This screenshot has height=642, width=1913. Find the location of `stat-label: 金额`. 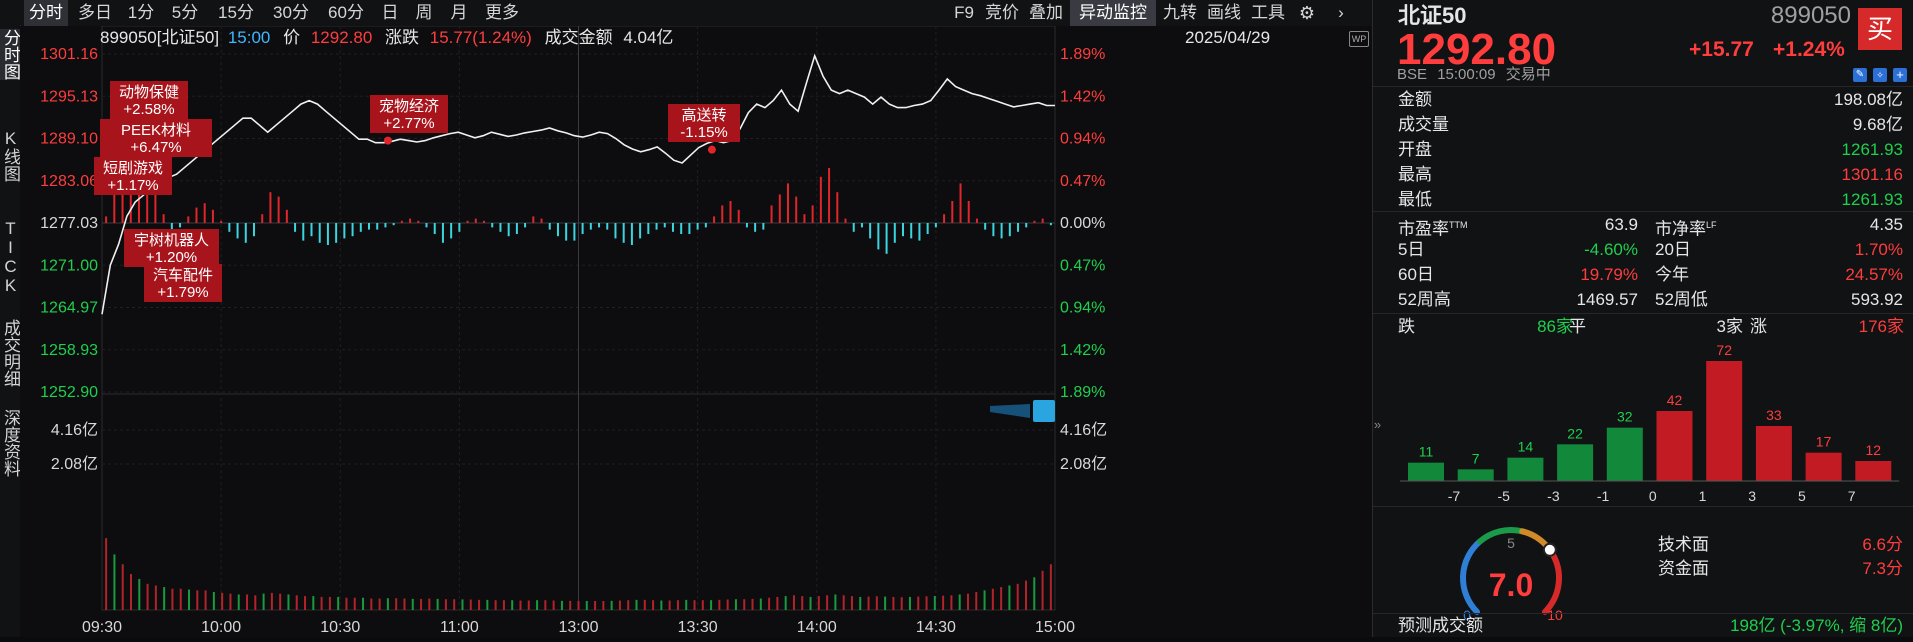

stat-label: 金额 is located at coordinates (1415, 99).